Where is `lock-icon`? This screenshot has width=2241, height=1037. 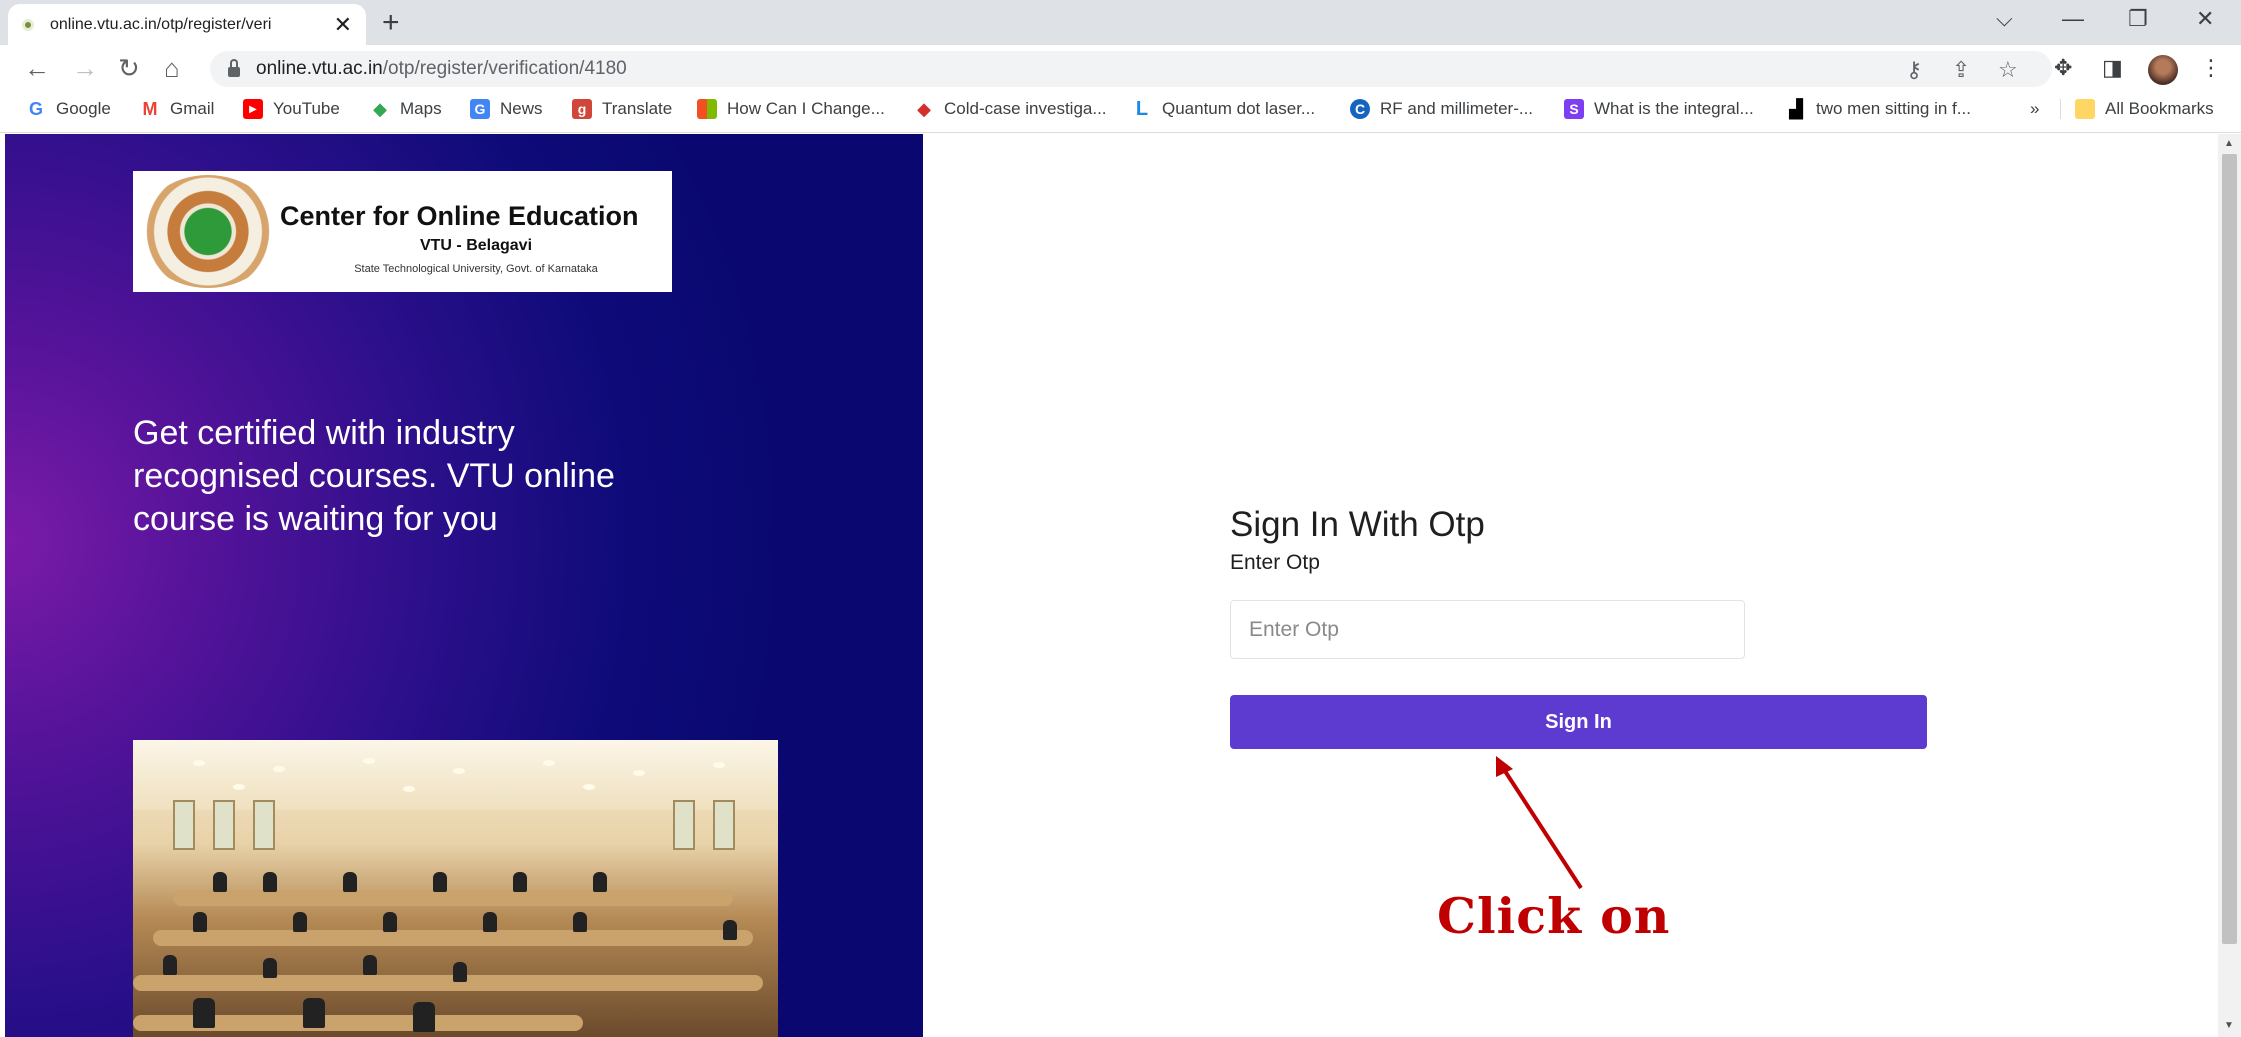
lock-icon is located at coordinates (234, 68).